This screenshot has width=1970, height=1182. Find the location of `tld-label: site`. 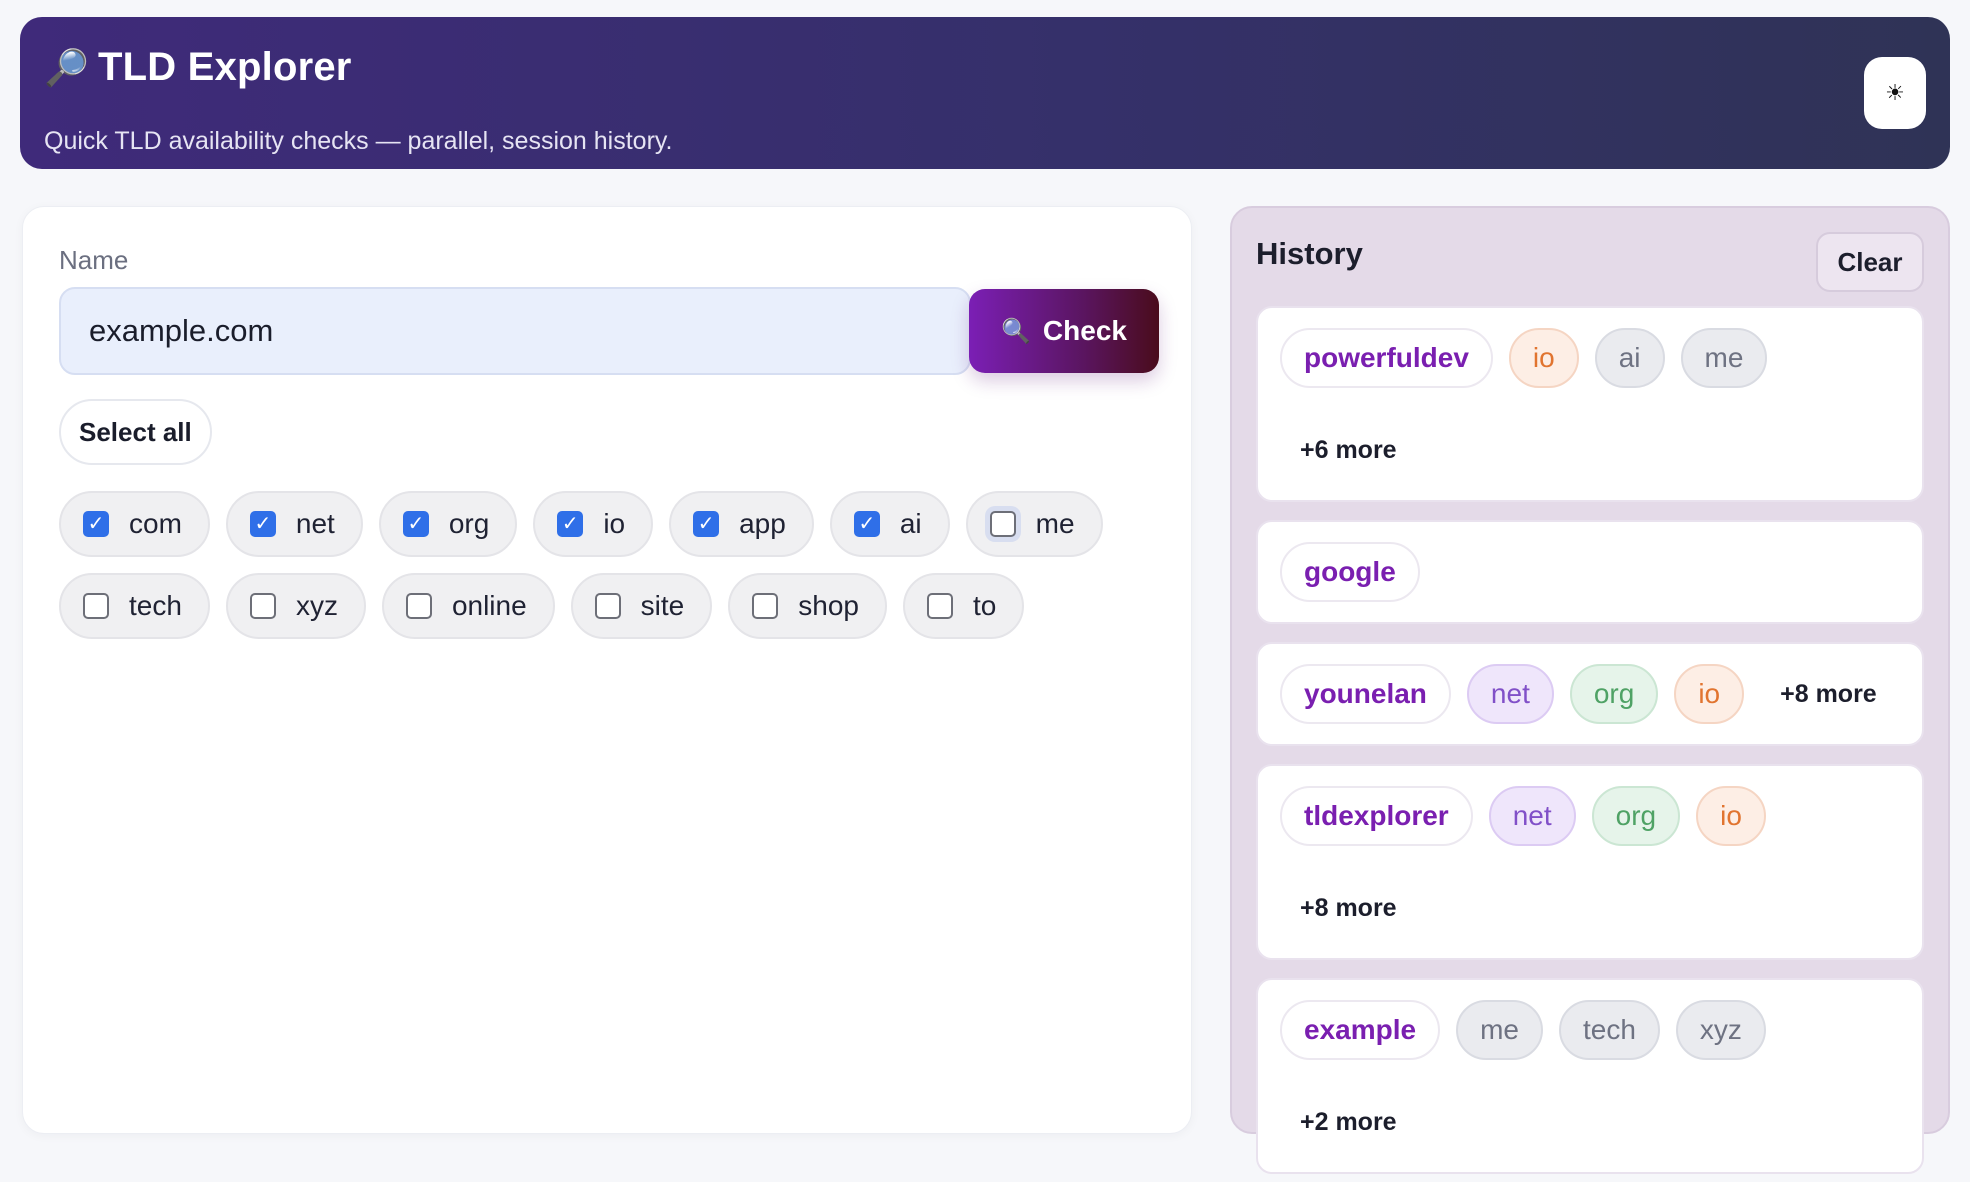

tld-label: site is located at coordinates (662, 605).